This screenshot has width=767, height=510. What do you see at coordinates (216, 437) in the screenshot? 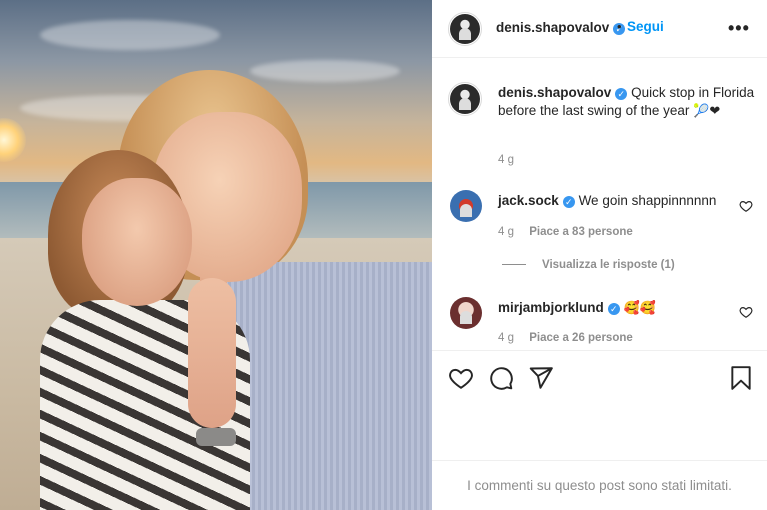
I see `wristwatch` at bounding box center [216, 437].